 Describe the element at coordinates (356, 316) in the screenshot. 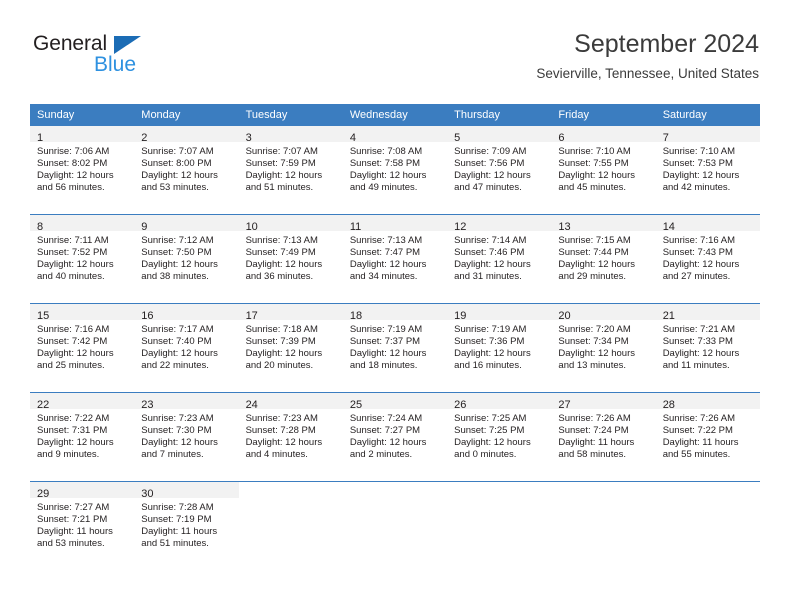

I see `day-number: 18` at that location.